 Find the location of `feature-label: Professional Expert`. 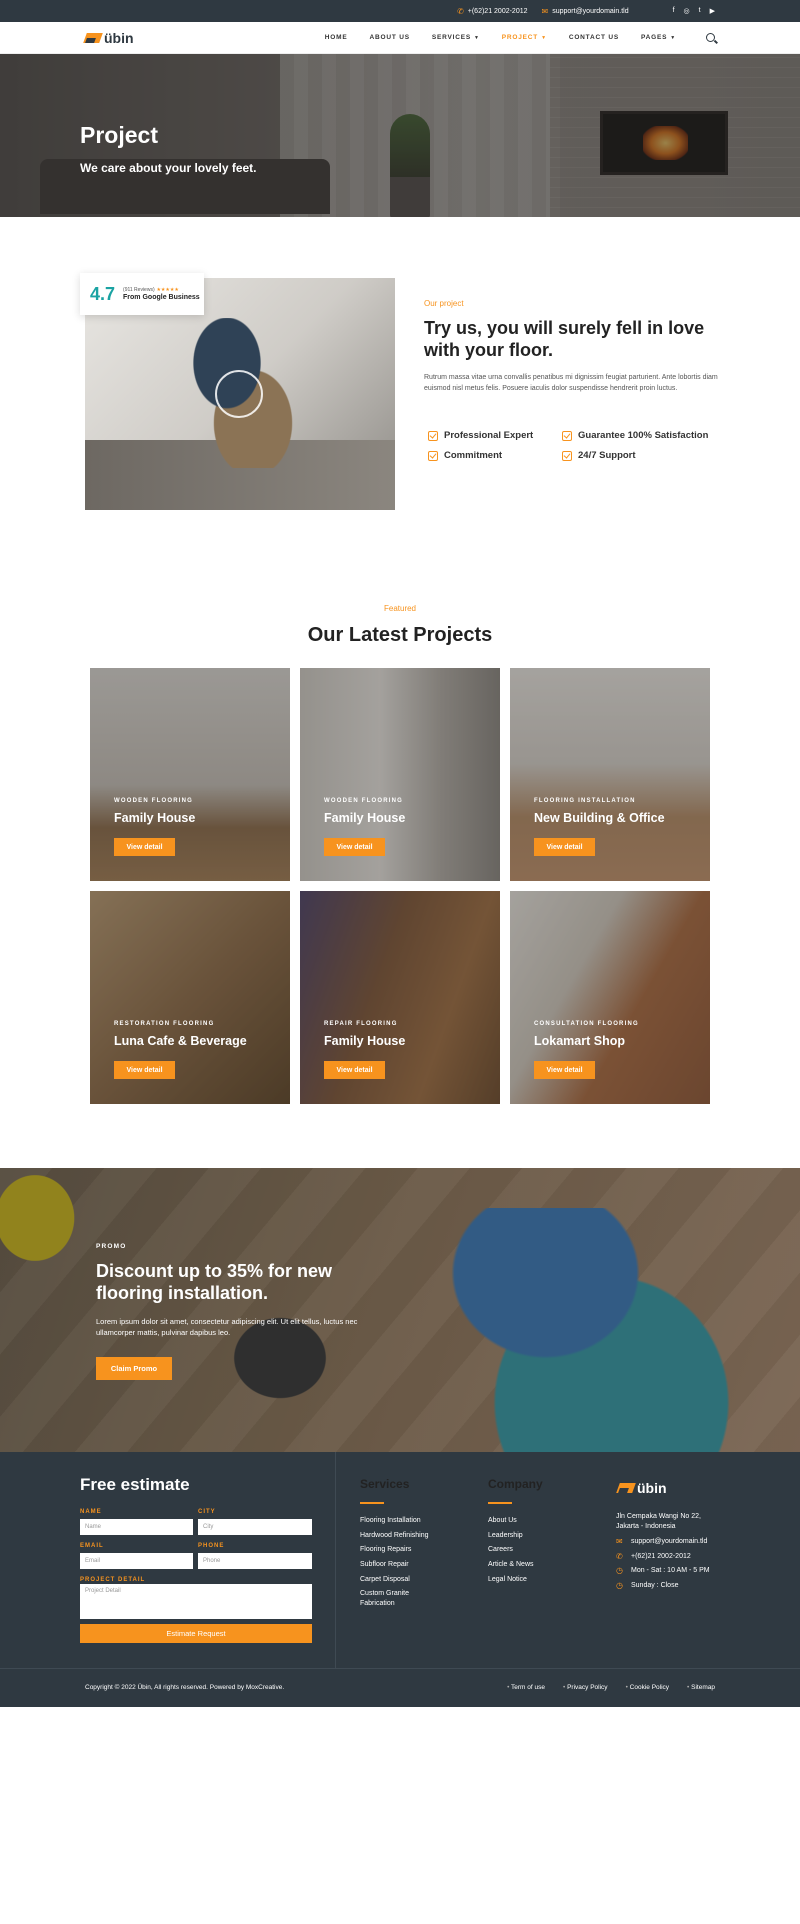

feature-label: Professional Expert is located at coordinates (489, 435).